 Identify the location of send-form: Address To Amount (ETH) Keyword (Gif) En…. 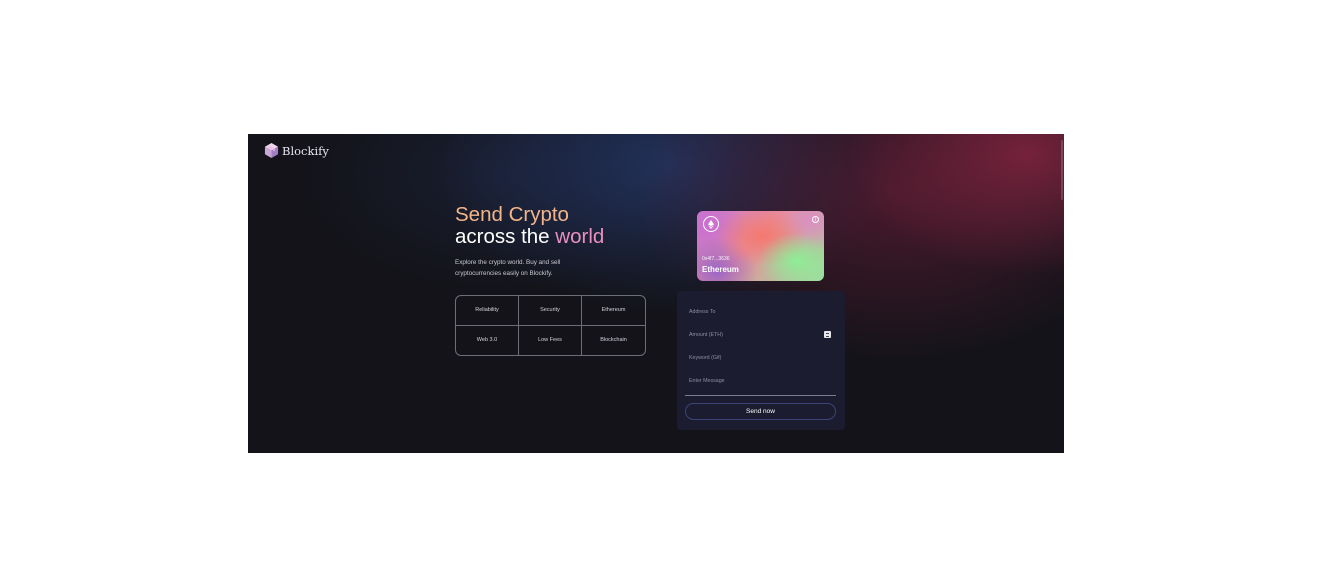
(761, 360).